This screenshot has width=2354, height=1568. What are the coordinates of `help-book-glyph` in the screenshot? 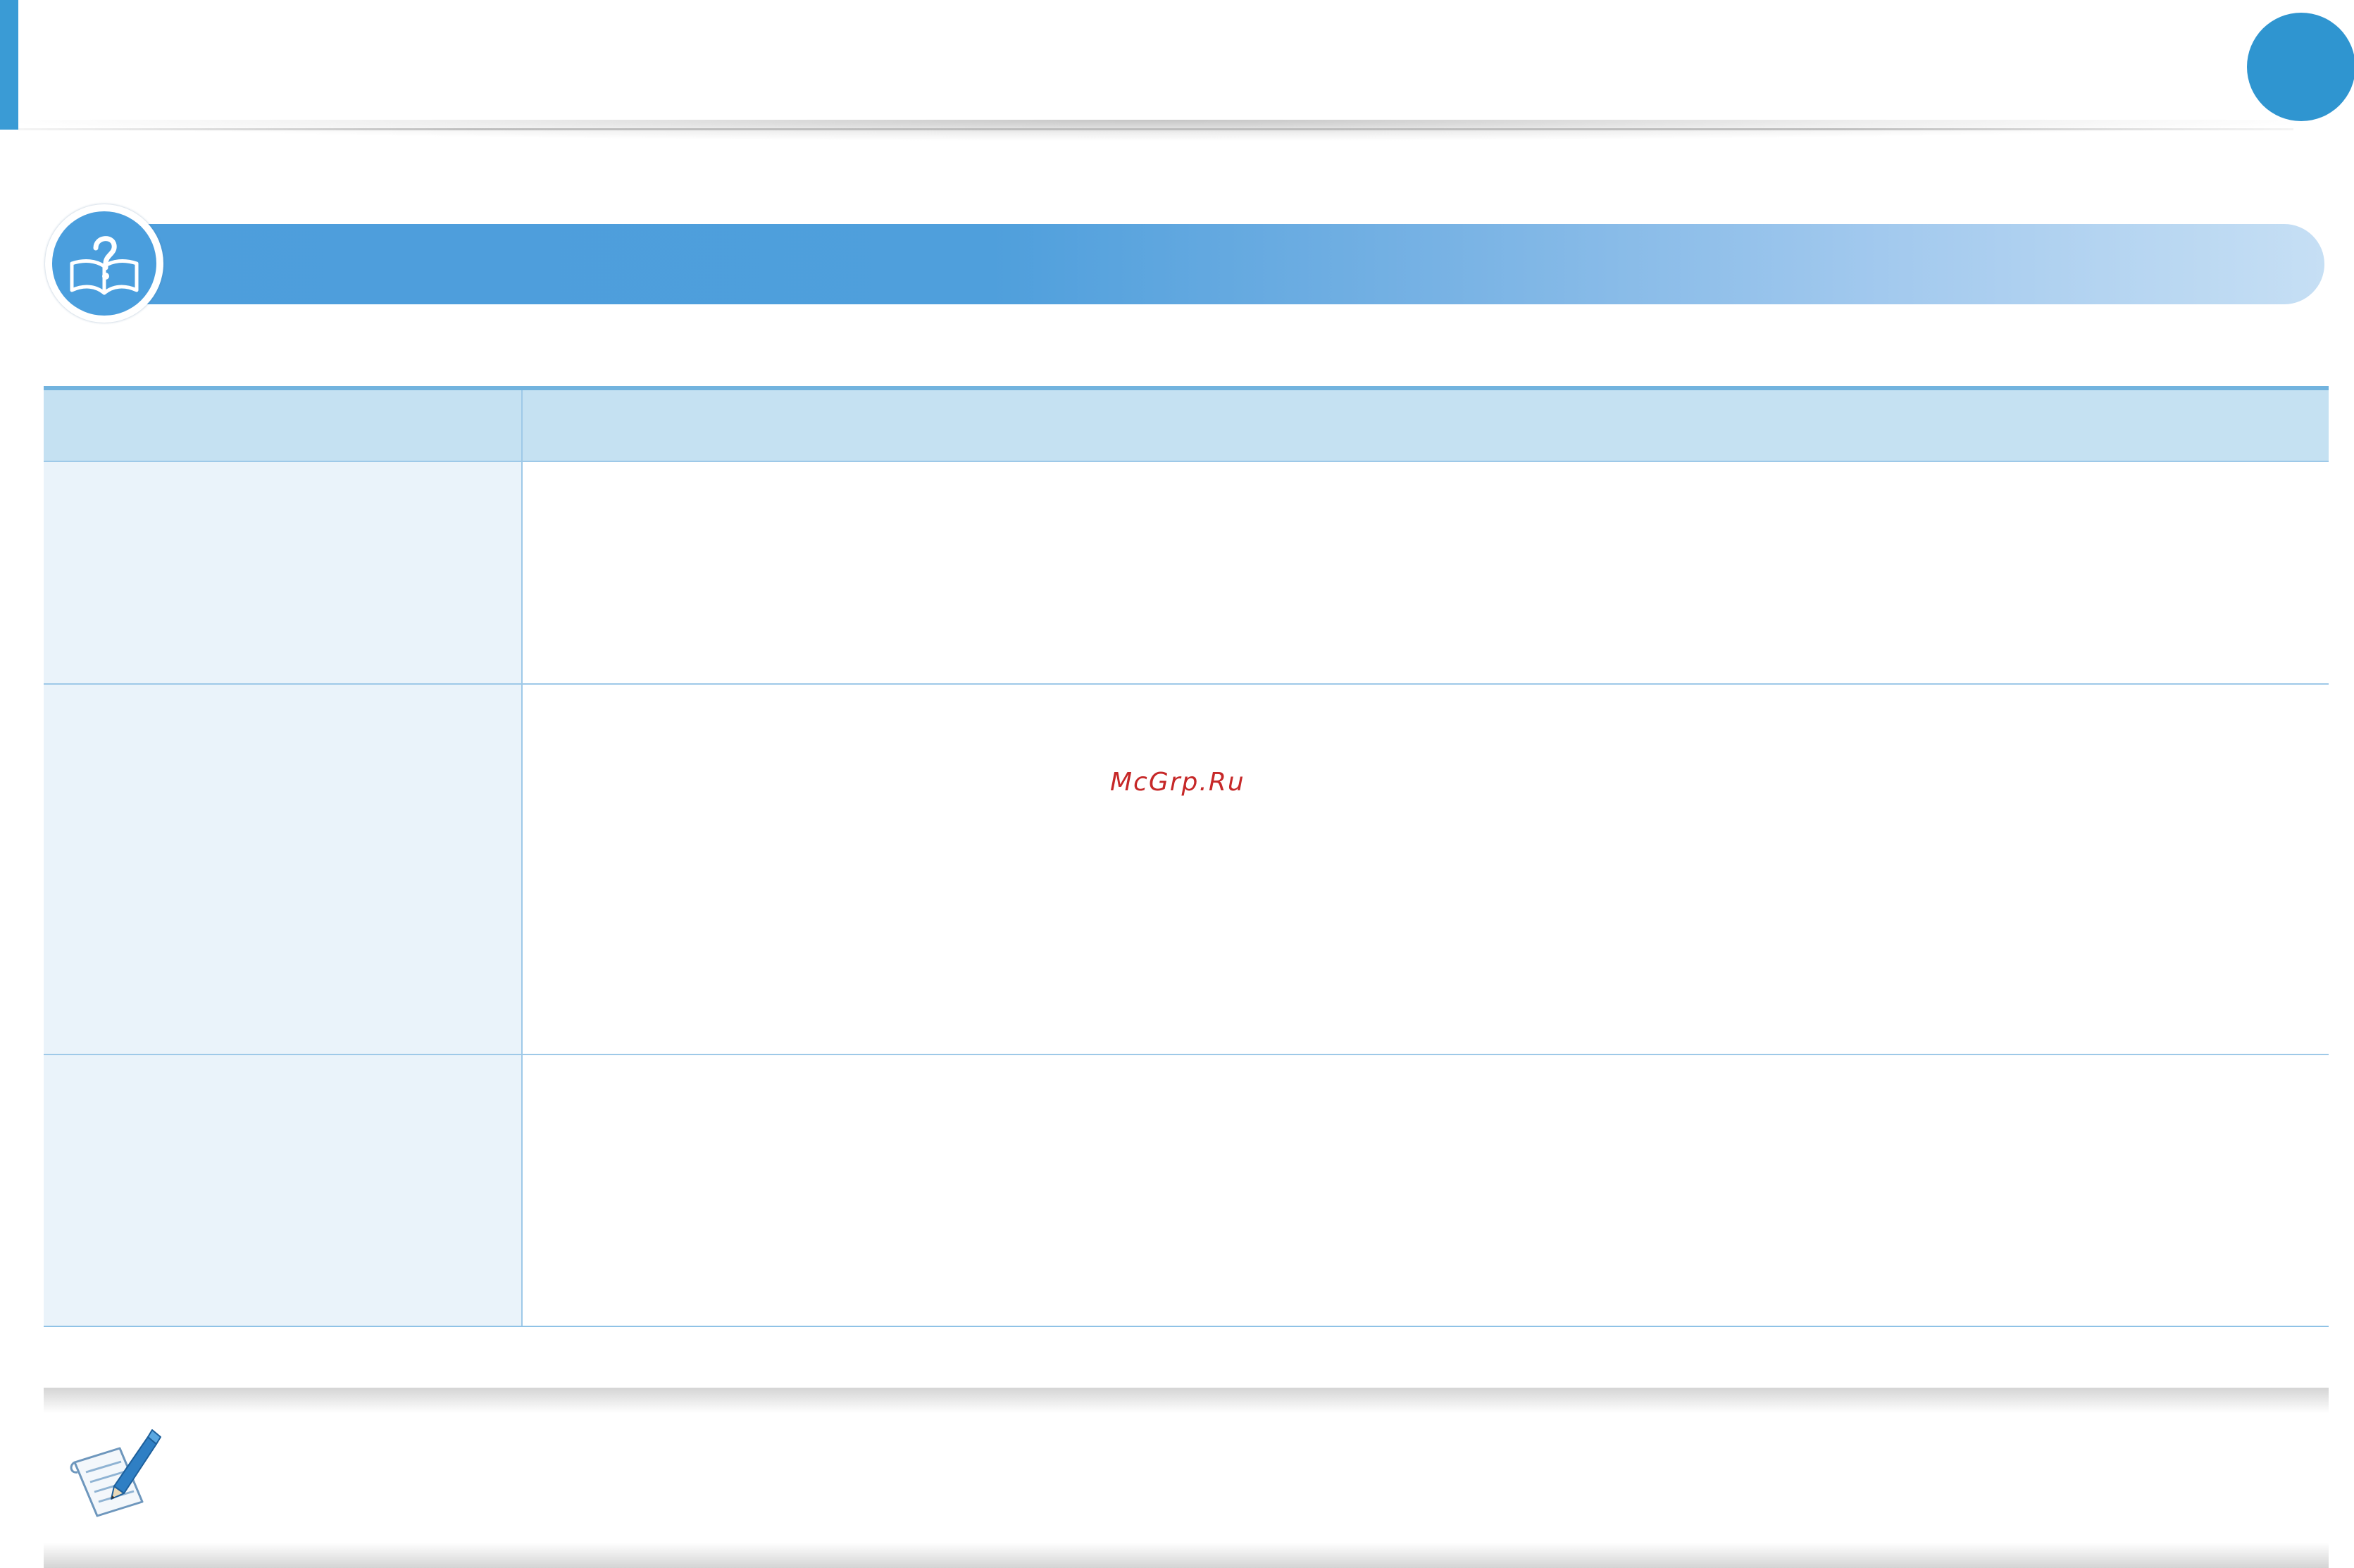 It's located at (104, 265).